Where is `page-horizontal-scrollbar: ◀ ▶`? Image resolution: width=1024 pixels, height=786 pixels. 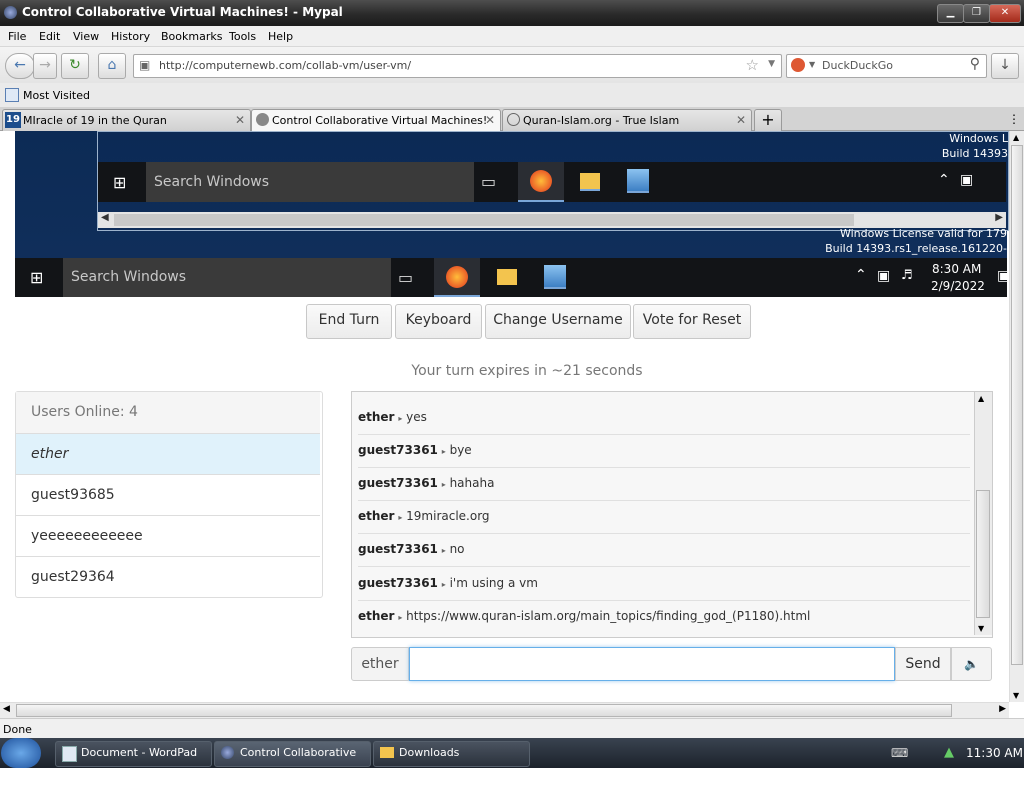 page-horizontal-scrollbar: ◀ ▶ is located at coordinates (504, 710).